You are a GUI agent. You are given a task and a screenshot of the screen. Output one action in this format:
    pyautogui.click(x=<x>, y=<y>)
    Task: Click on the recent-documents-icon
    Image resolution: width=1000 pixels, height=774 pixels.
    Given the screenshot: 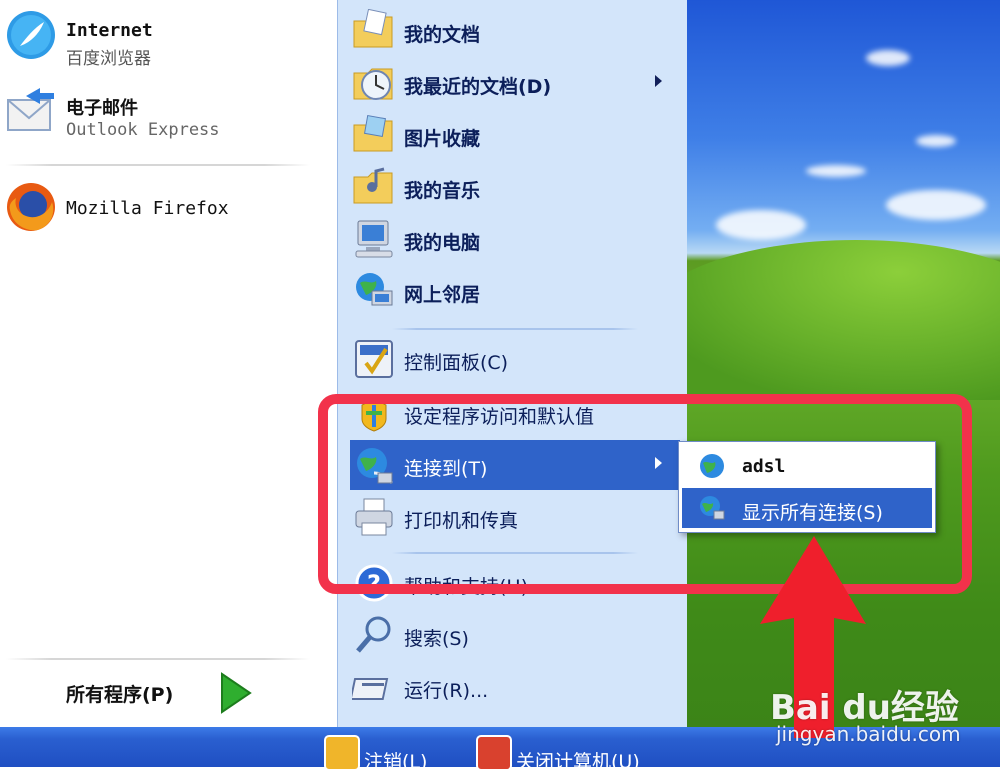 What is the action you would take?
    pyautogui.click(x=374, y=83)
    